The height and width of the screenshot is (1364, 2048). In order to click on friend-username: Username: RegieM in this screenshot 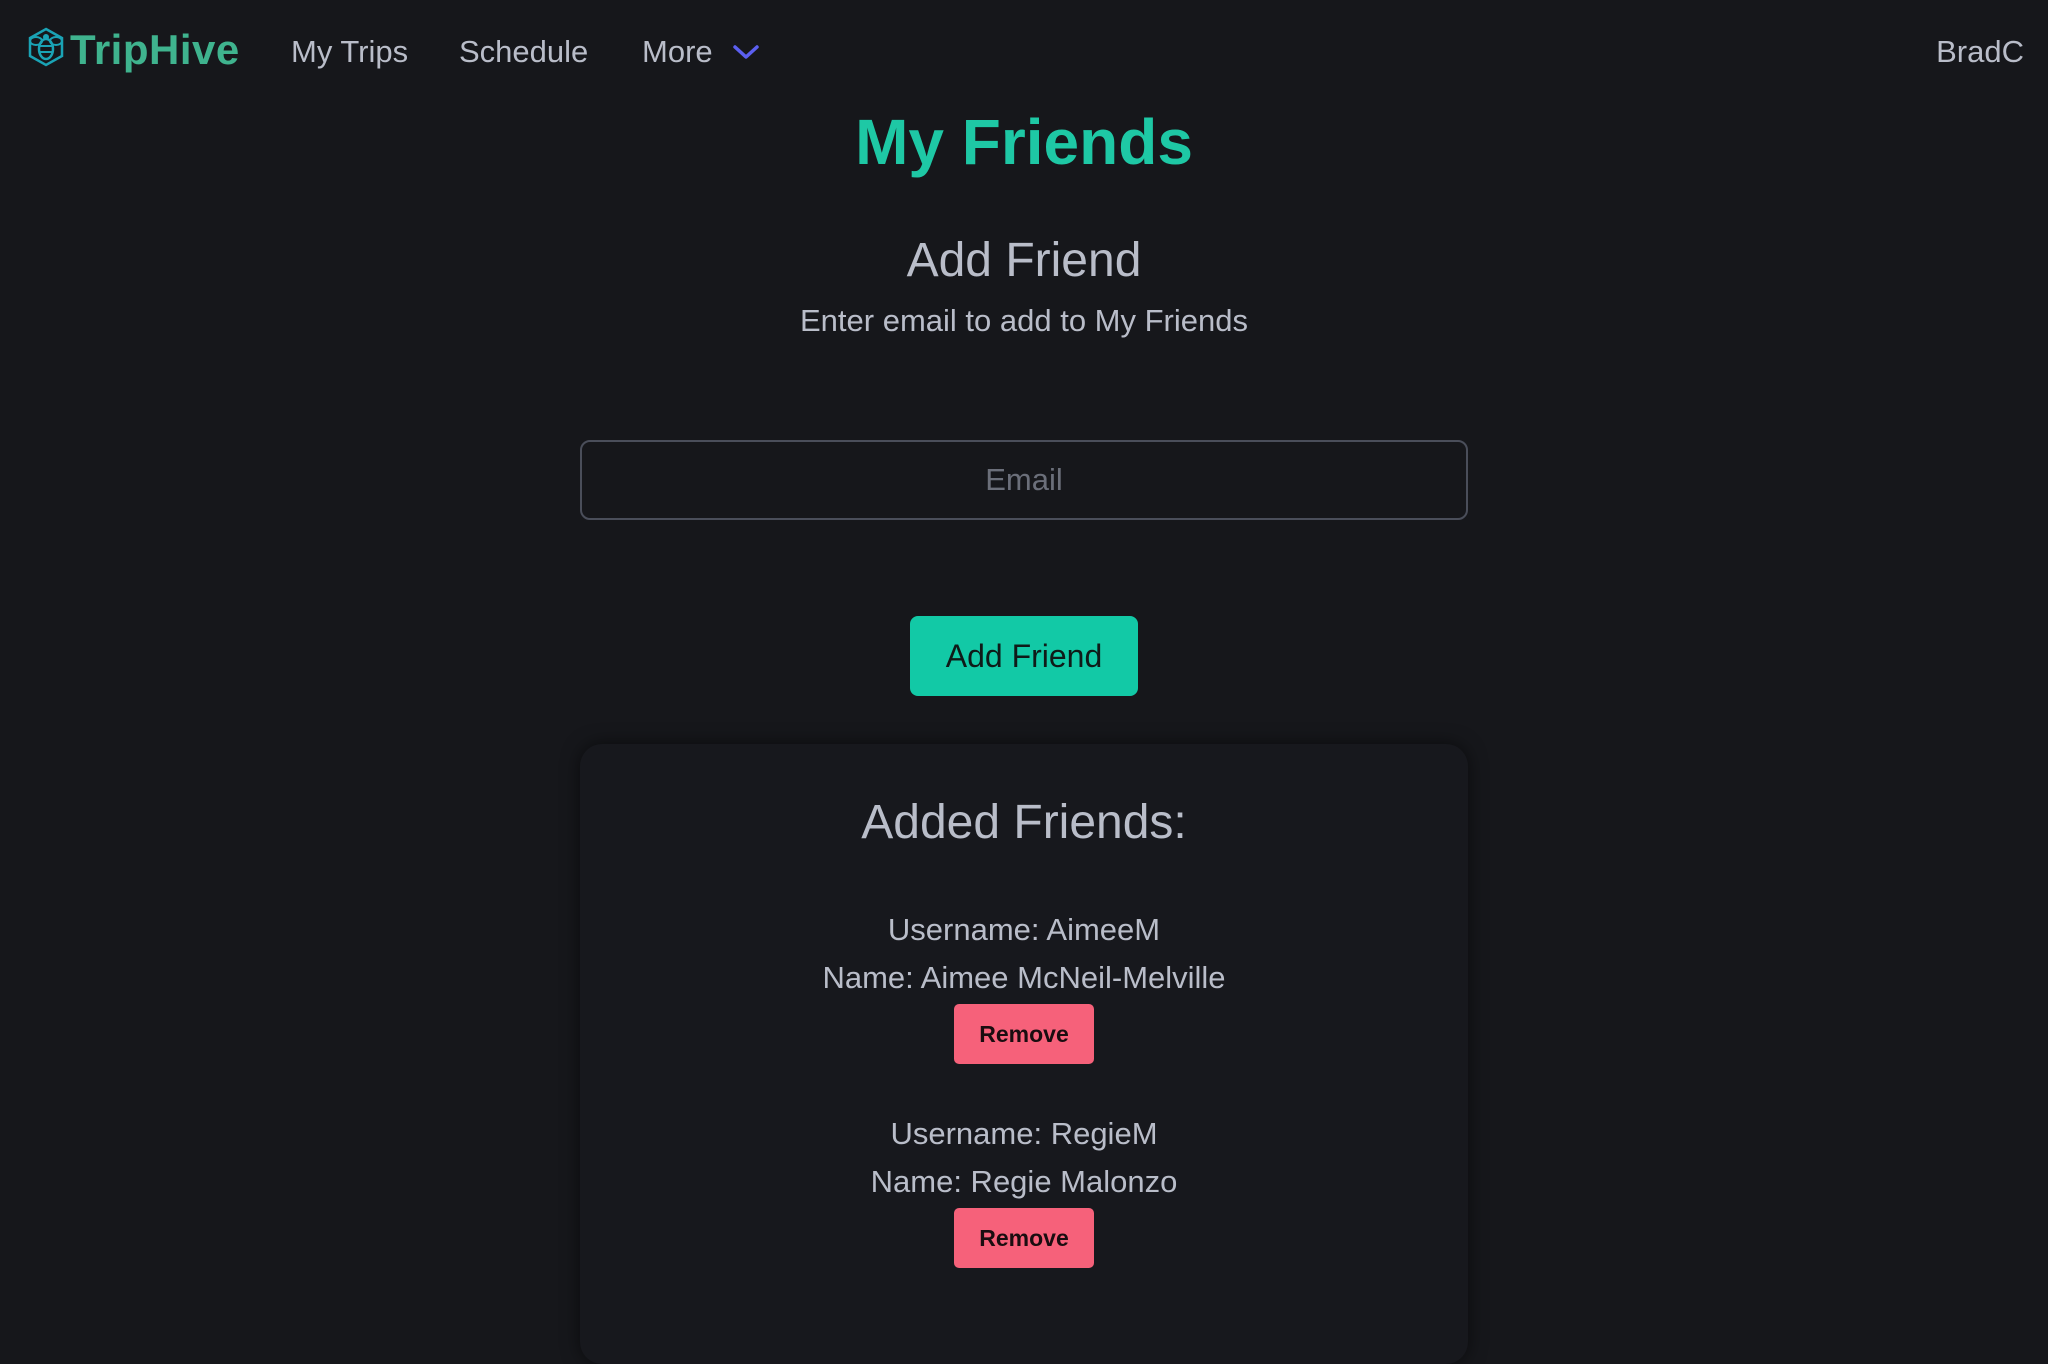, I will do `click(1024, 1133)`.